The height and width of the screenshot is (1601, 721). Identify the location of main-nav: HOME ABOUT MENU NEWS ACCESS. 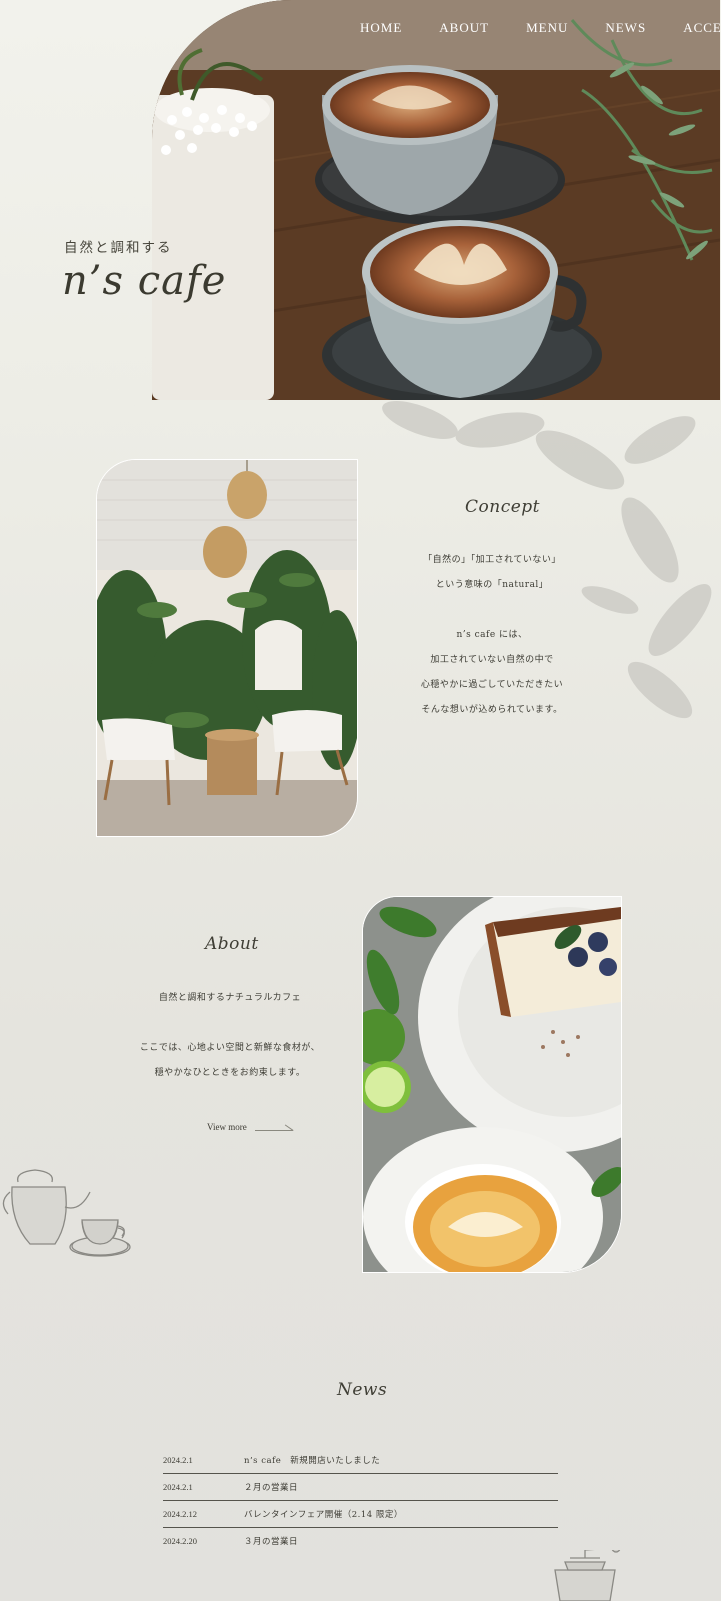
(540, 28).